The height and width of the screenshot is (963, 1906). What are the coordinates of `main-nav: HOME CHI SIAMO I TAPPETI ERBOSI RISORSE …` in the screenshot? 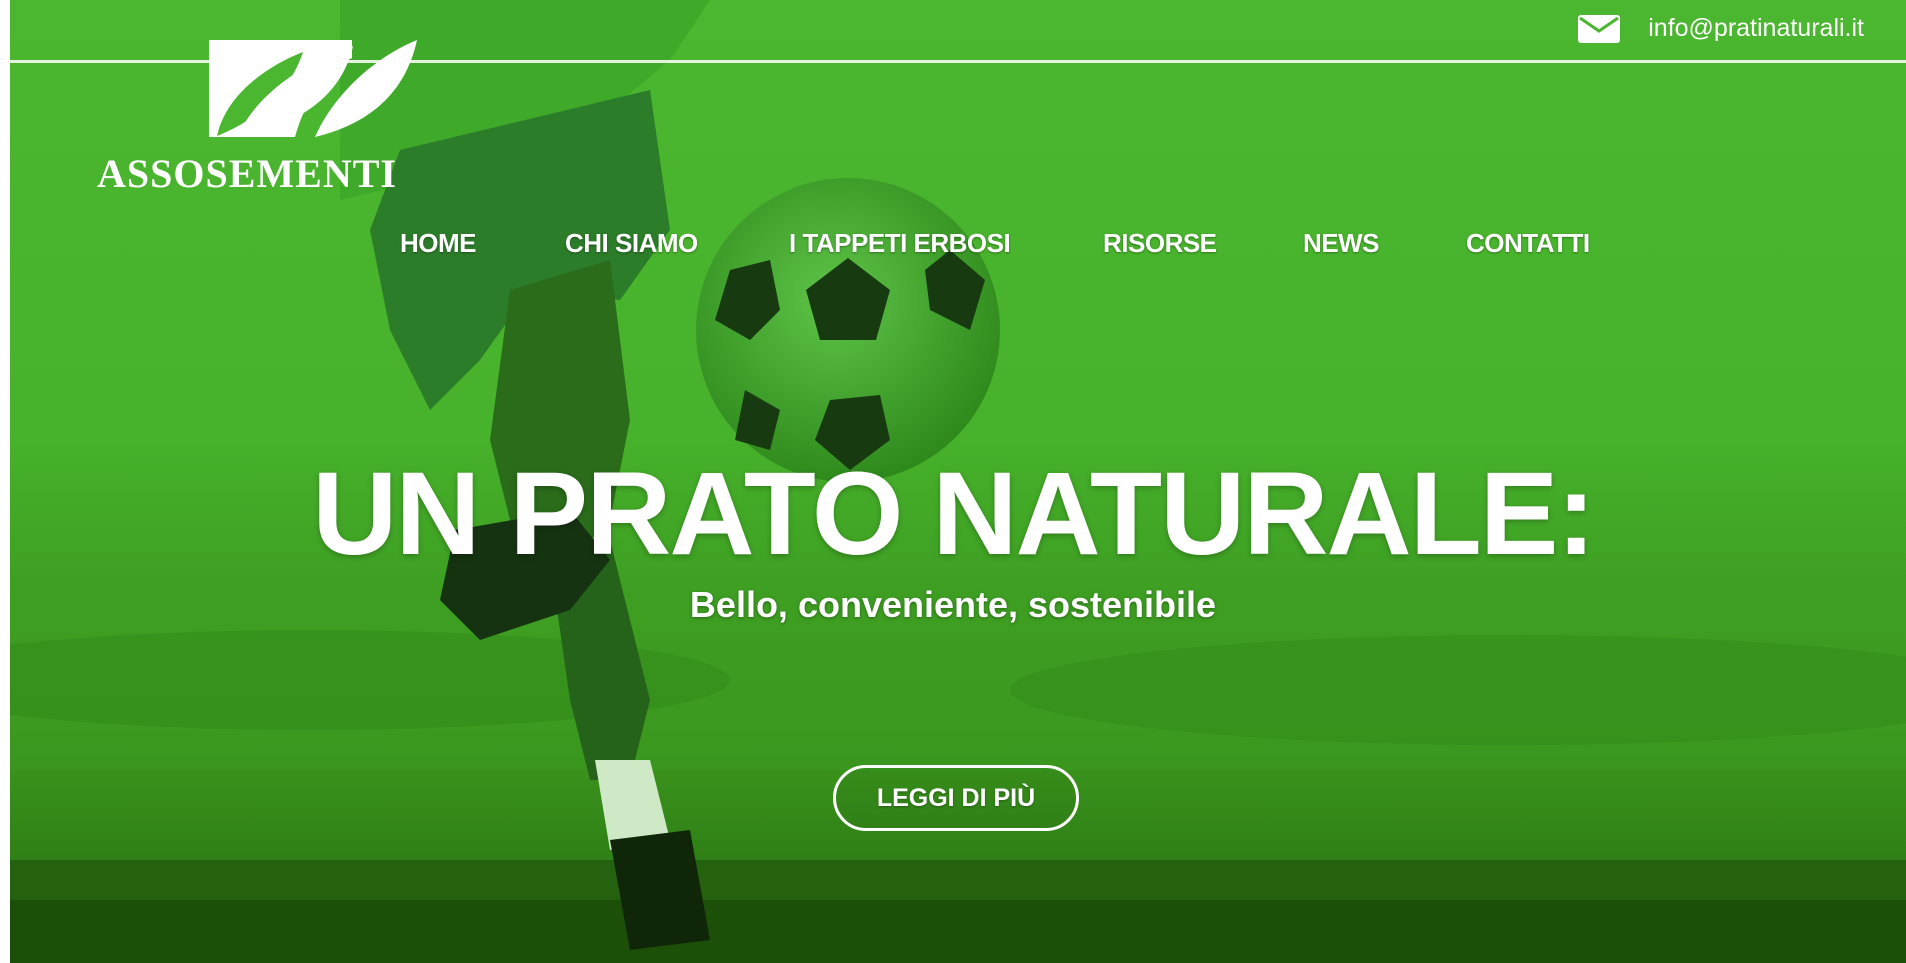 It's located at (953, 248).